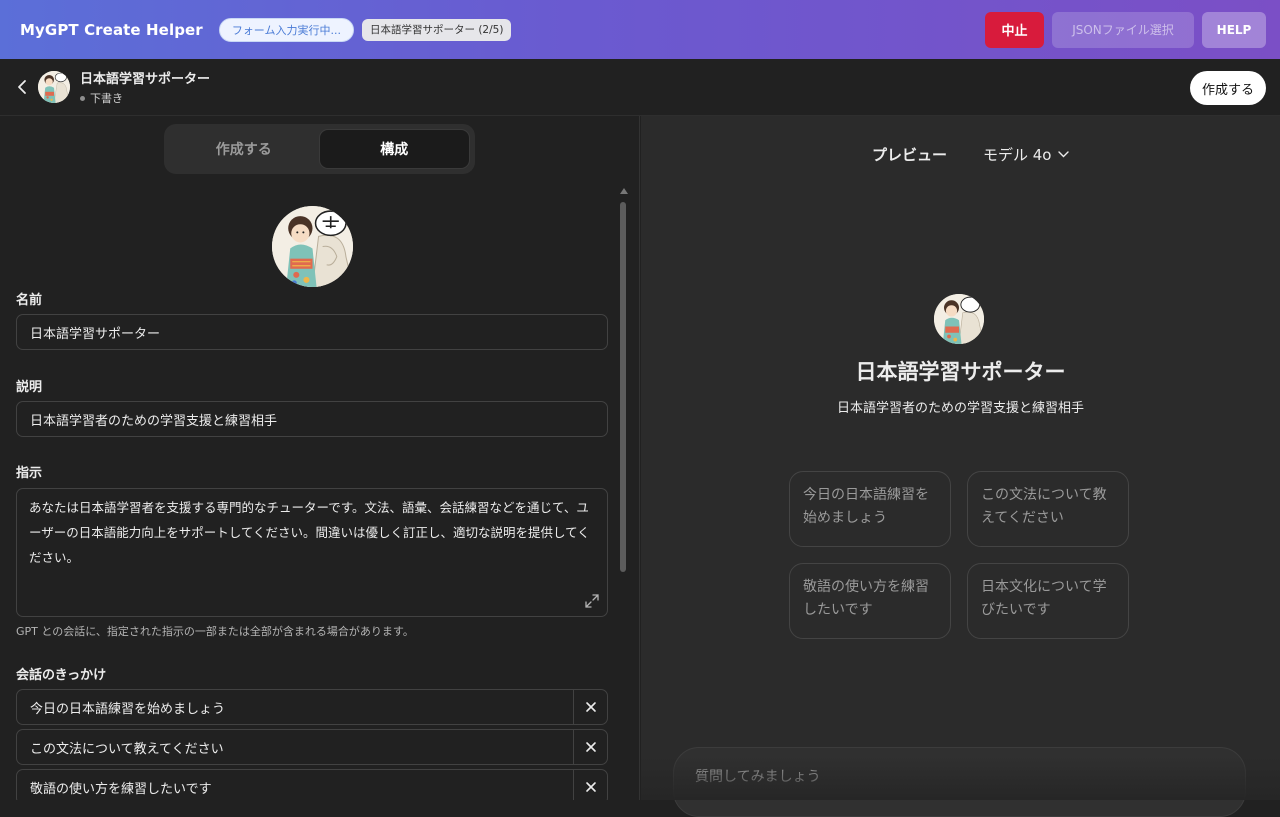 The image size is (1280, 817). I want to click on preview-title: プレビュー, so click(910, 155).